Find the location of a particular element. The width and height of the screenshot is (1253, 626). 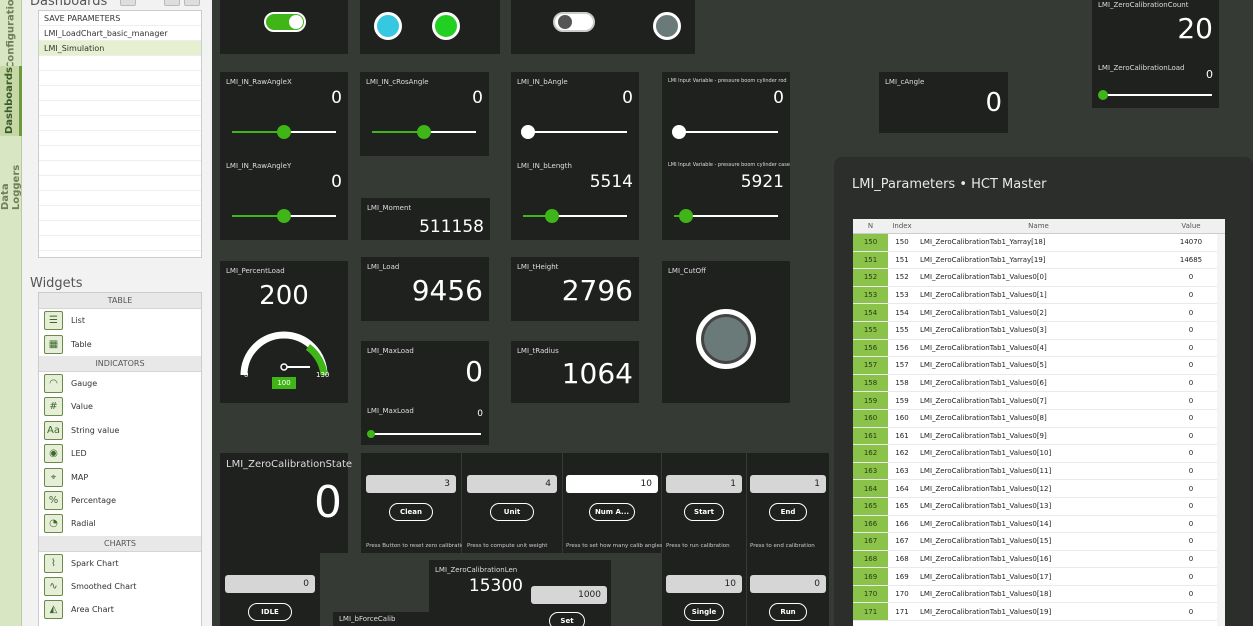

set-button: Set is located at coordinates (567, 619).